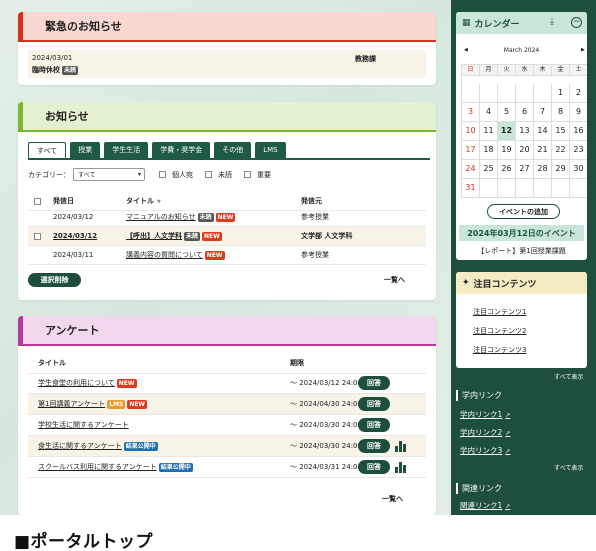 The image size is (596, 551). What do you see at coordinates (270, 150) in the screenshot?
I see `tab-lms: LMS` at bounding box center [270, 150].